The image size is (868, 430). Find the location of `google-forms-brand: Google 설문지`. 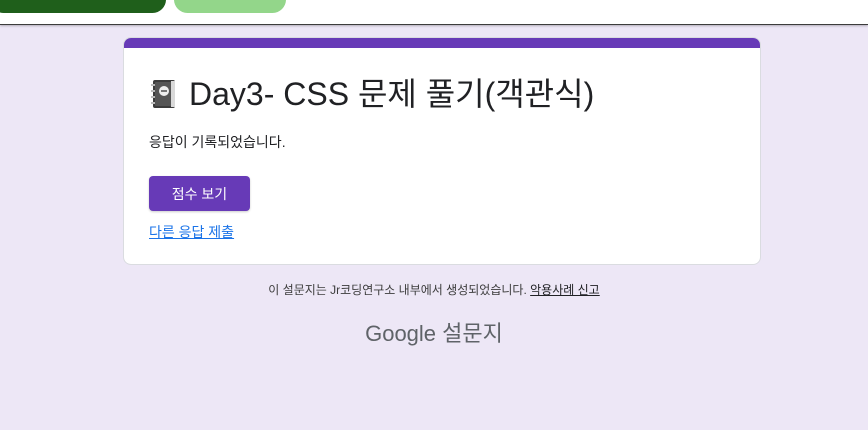

google-forms-brand: Google 설문지 is located at coordinates (434, 332).